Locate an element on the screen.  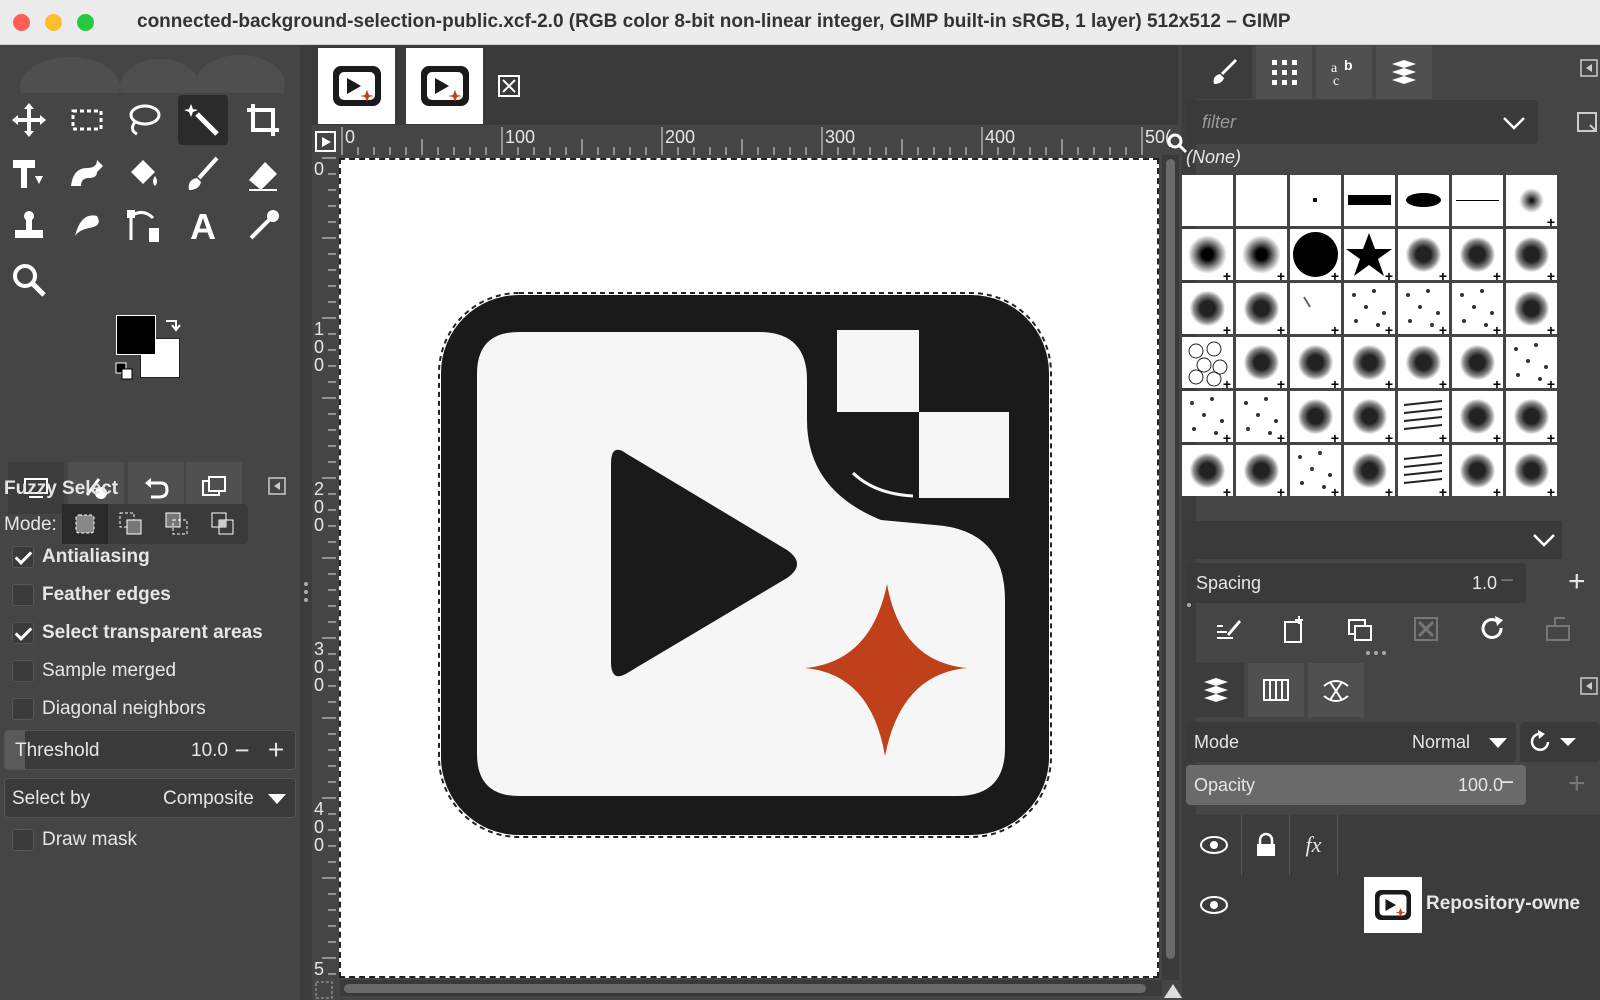
horizontal-scrollbar is located at coordinates (751, 988).